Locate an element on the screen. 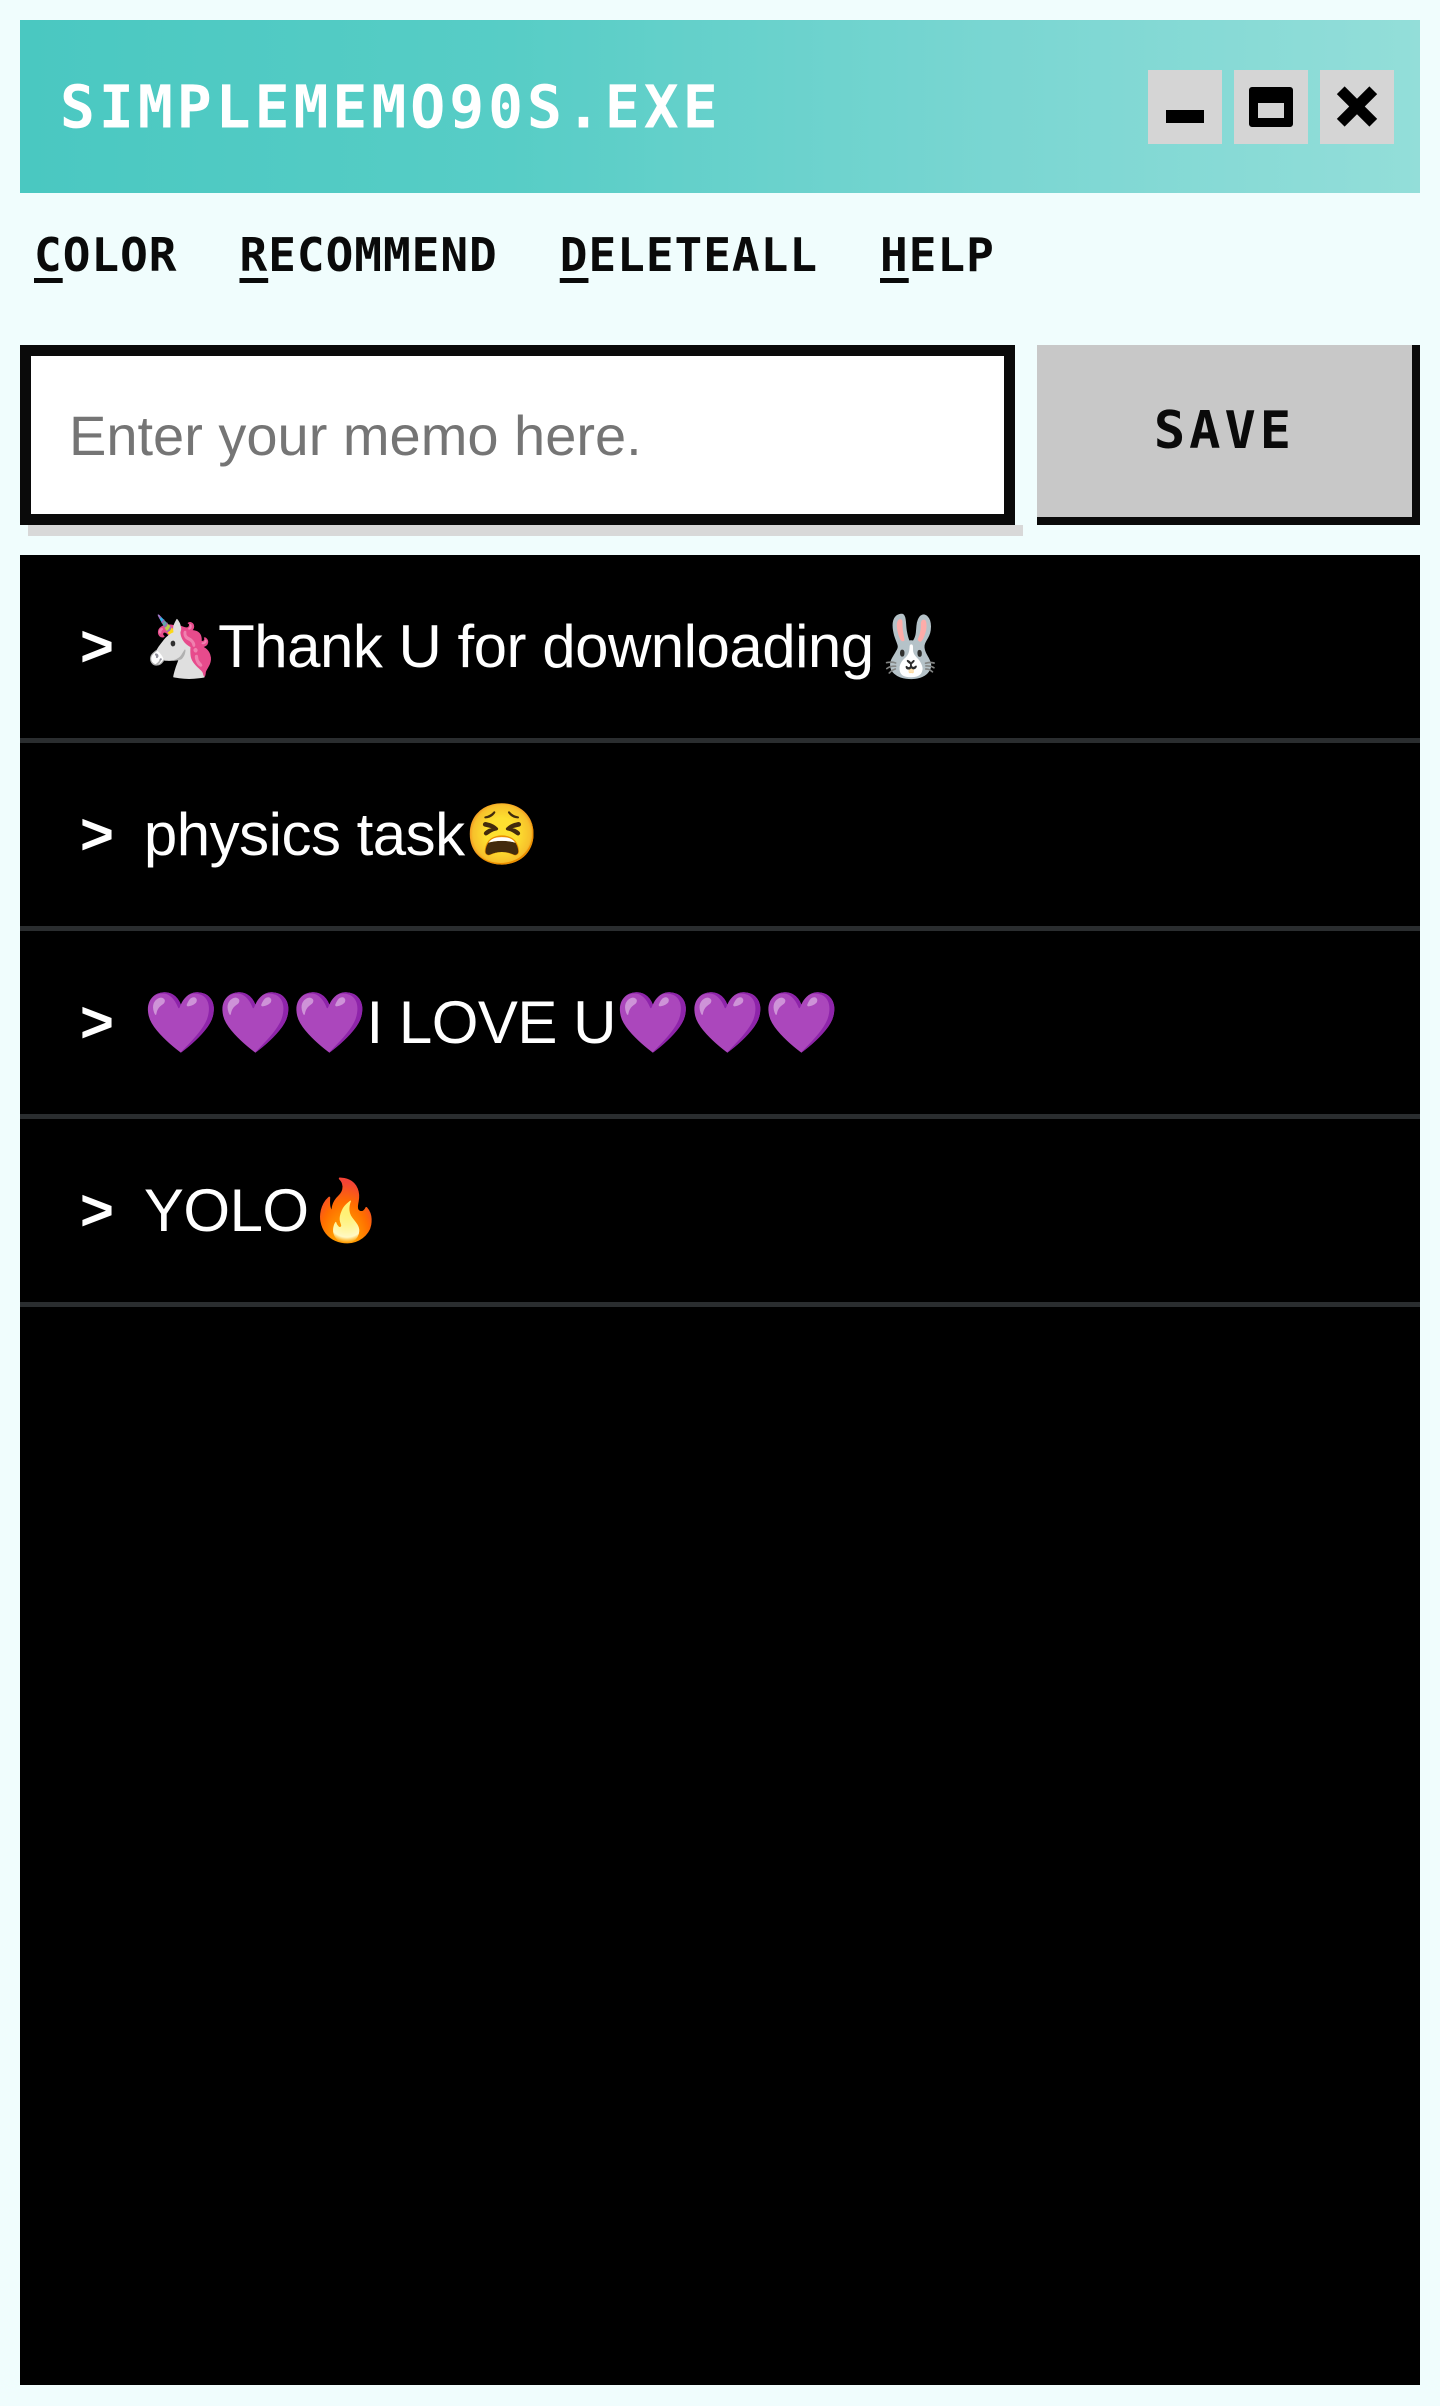  maximize-icon is located at coordinates (1271, 106).